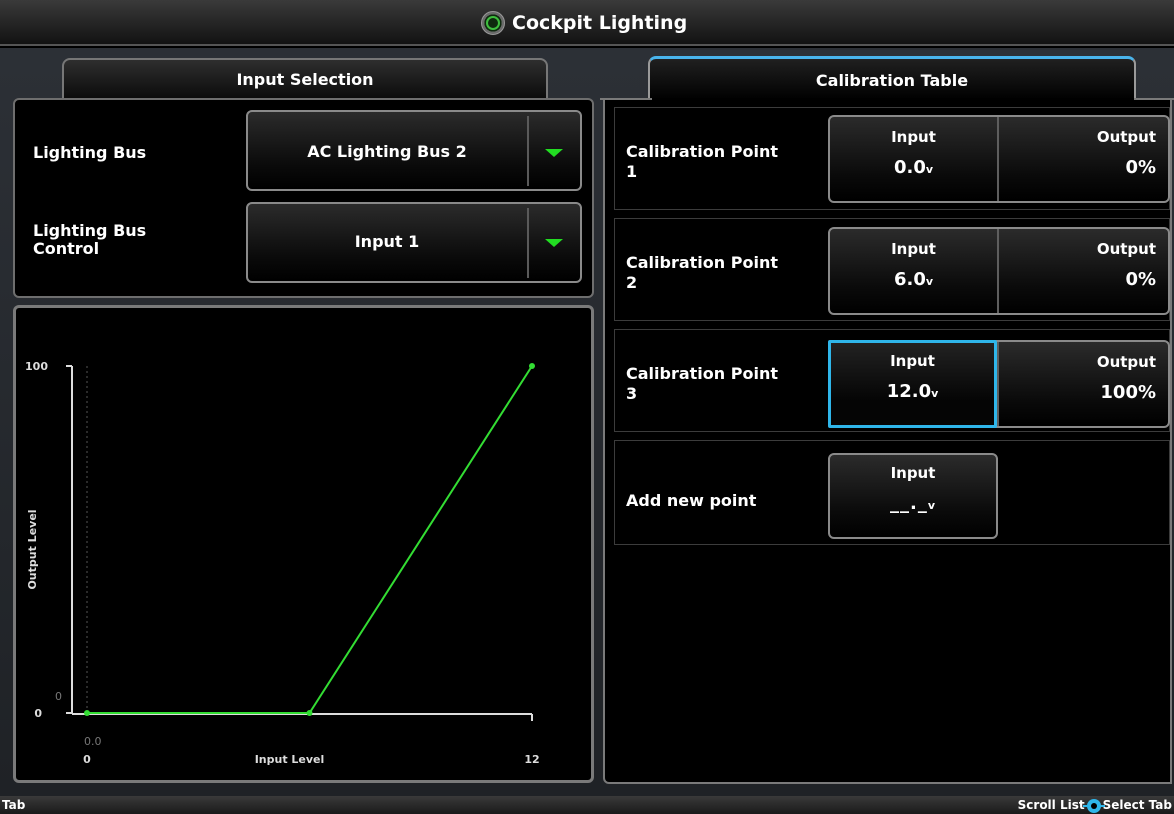 This screenshot has height=814, width=1174. I want to click on tab-calibration-table: Calibration Table, so click(892, 78).